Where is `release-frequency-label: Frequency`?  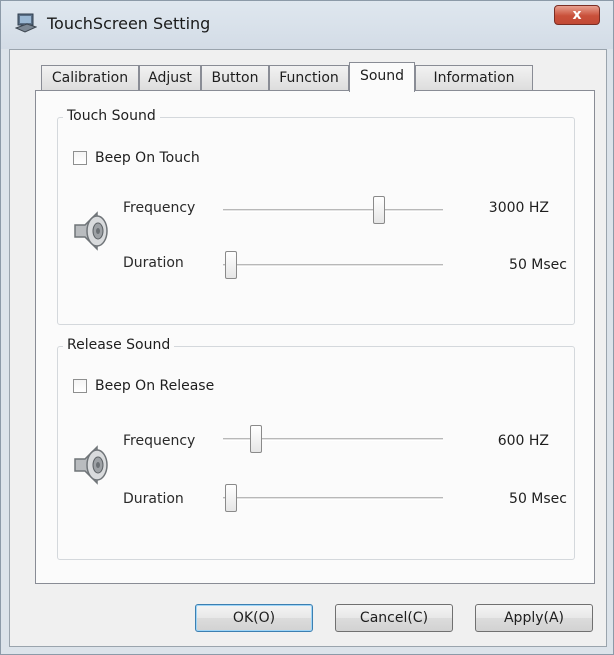
release-frequency-label: Frequency is located at coordinates (159, 441).